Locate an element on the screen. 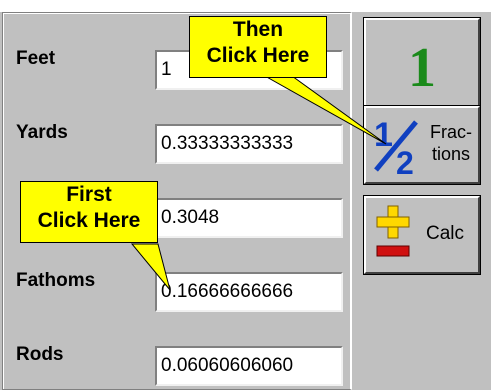  then-callout: Then Click Here is located at coordinates (258, 47).